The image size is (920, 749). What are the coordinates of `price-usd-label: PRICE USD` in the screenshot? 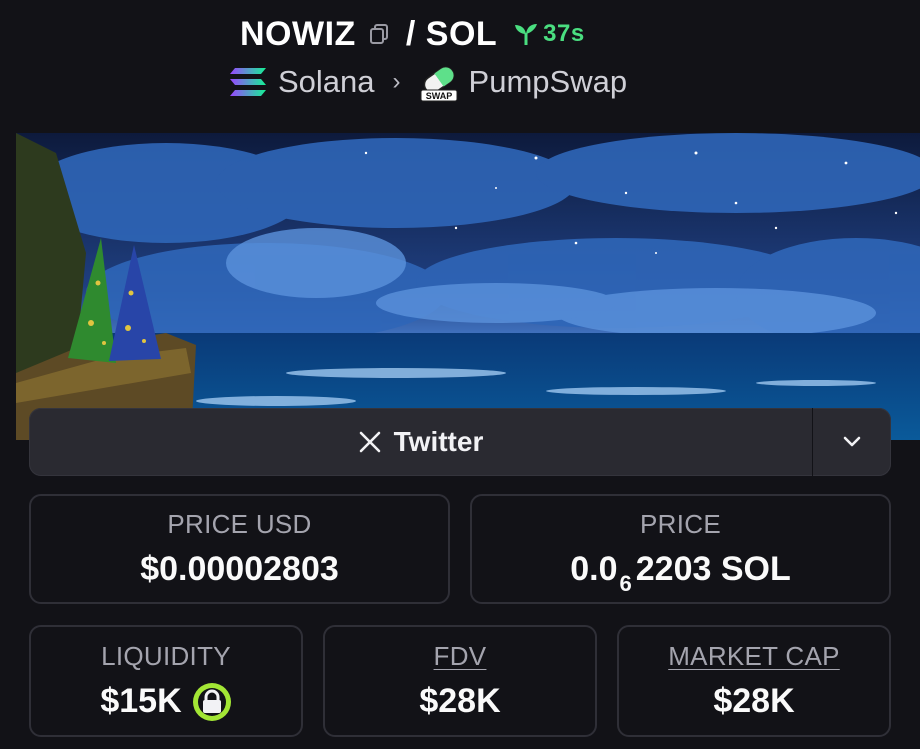 It's located at (239, 524).